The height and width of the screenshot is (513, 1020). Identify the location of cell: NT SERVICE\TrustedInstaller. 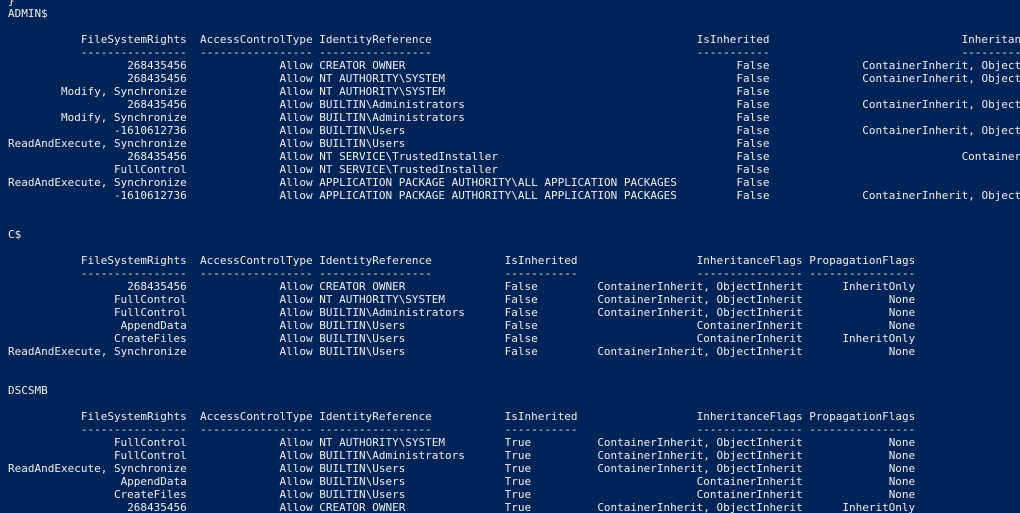
(409, 169).